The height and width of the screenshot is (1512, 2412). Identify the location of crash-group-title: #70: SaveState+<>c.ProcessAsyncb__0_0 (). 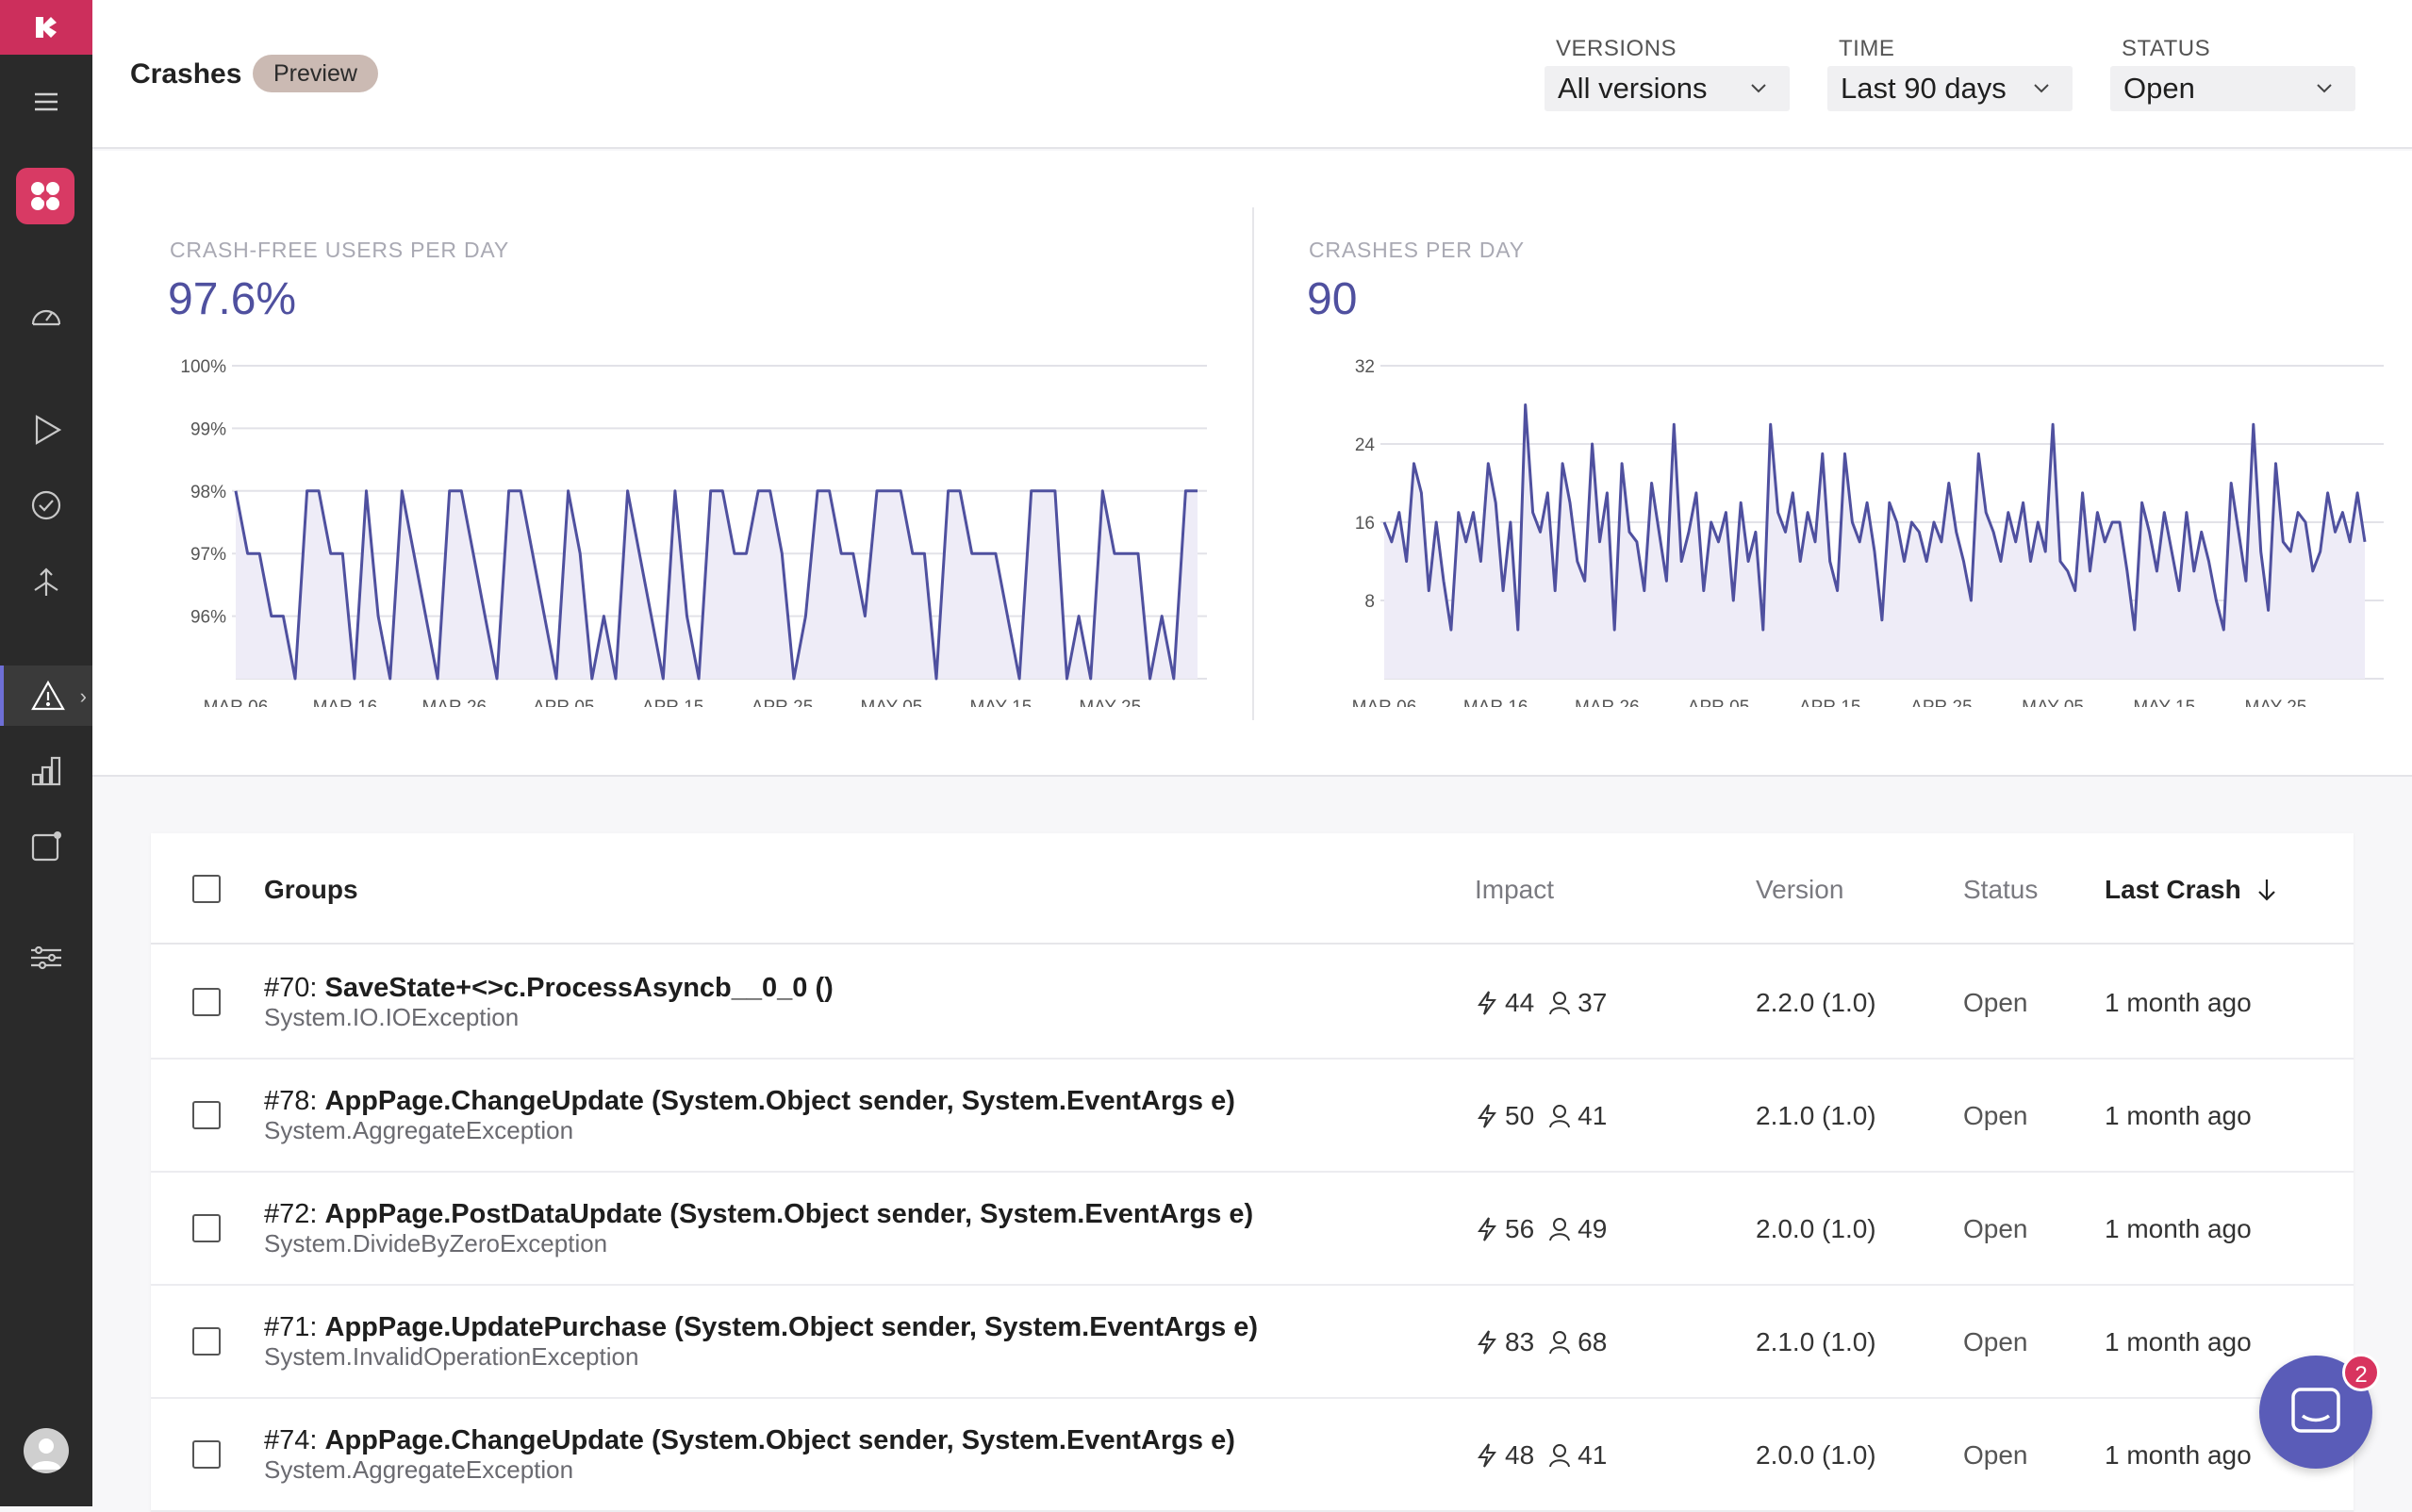
(549, 989).